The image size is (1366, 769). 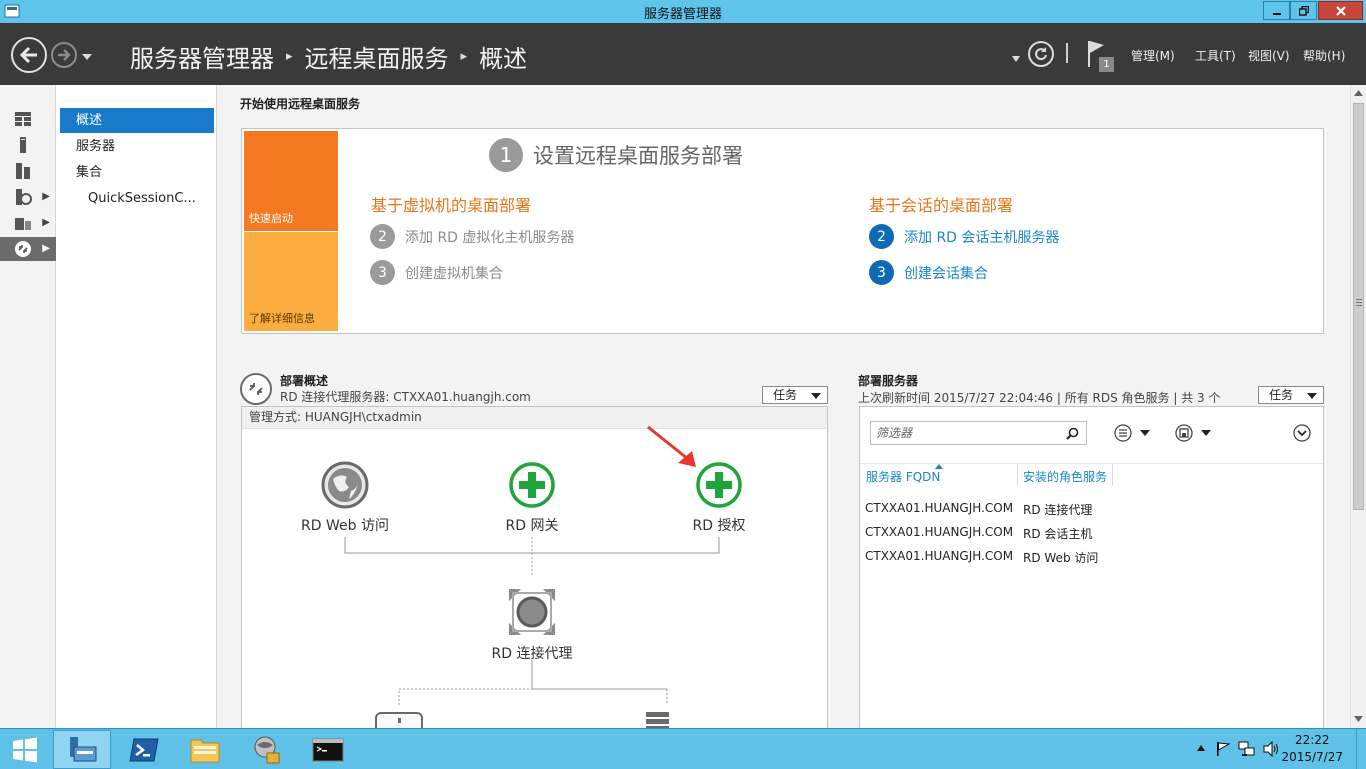 I want to click on role-rd-connection-broker: RD 连接代理, so click(x=532, y=625).